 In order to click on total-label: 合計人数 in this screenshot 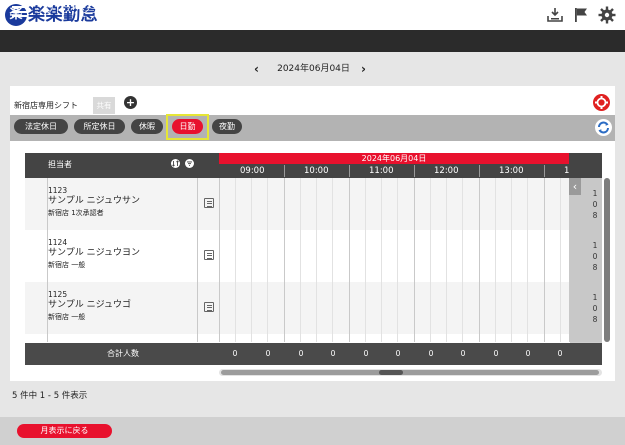, I will do `click(123, 353)`.